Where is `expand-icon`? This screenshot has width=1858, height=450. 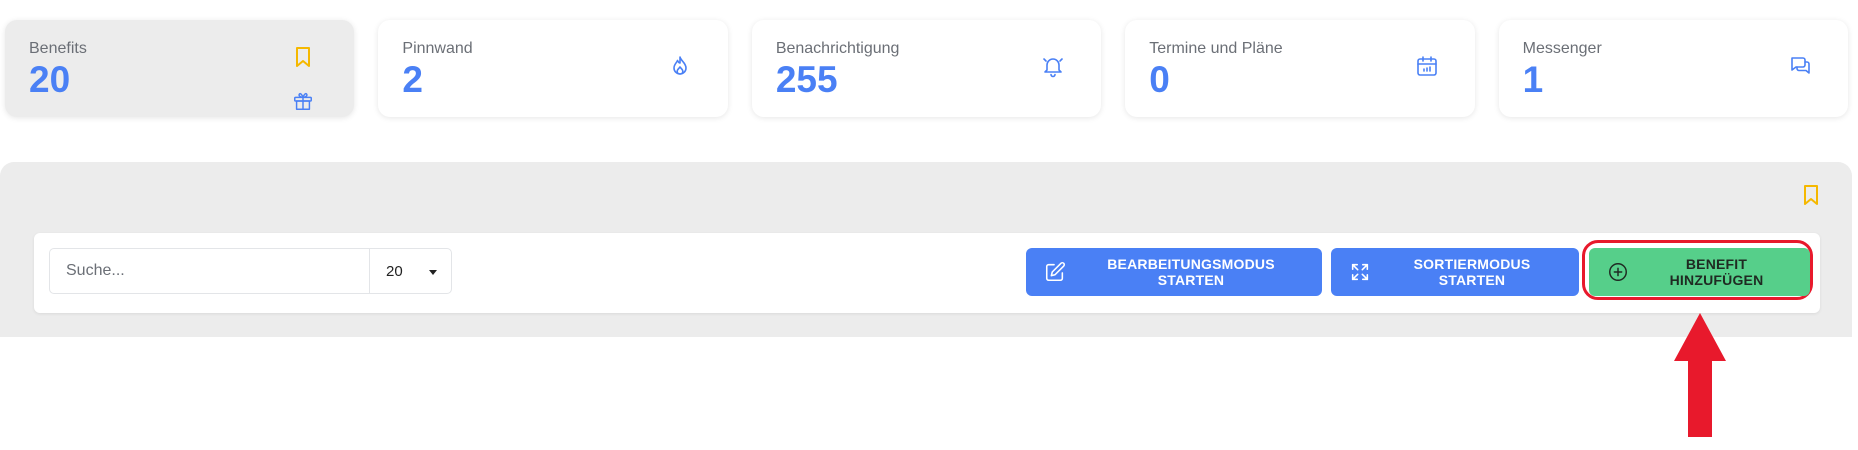 expand-icon is located at coordinates (1360, 272).